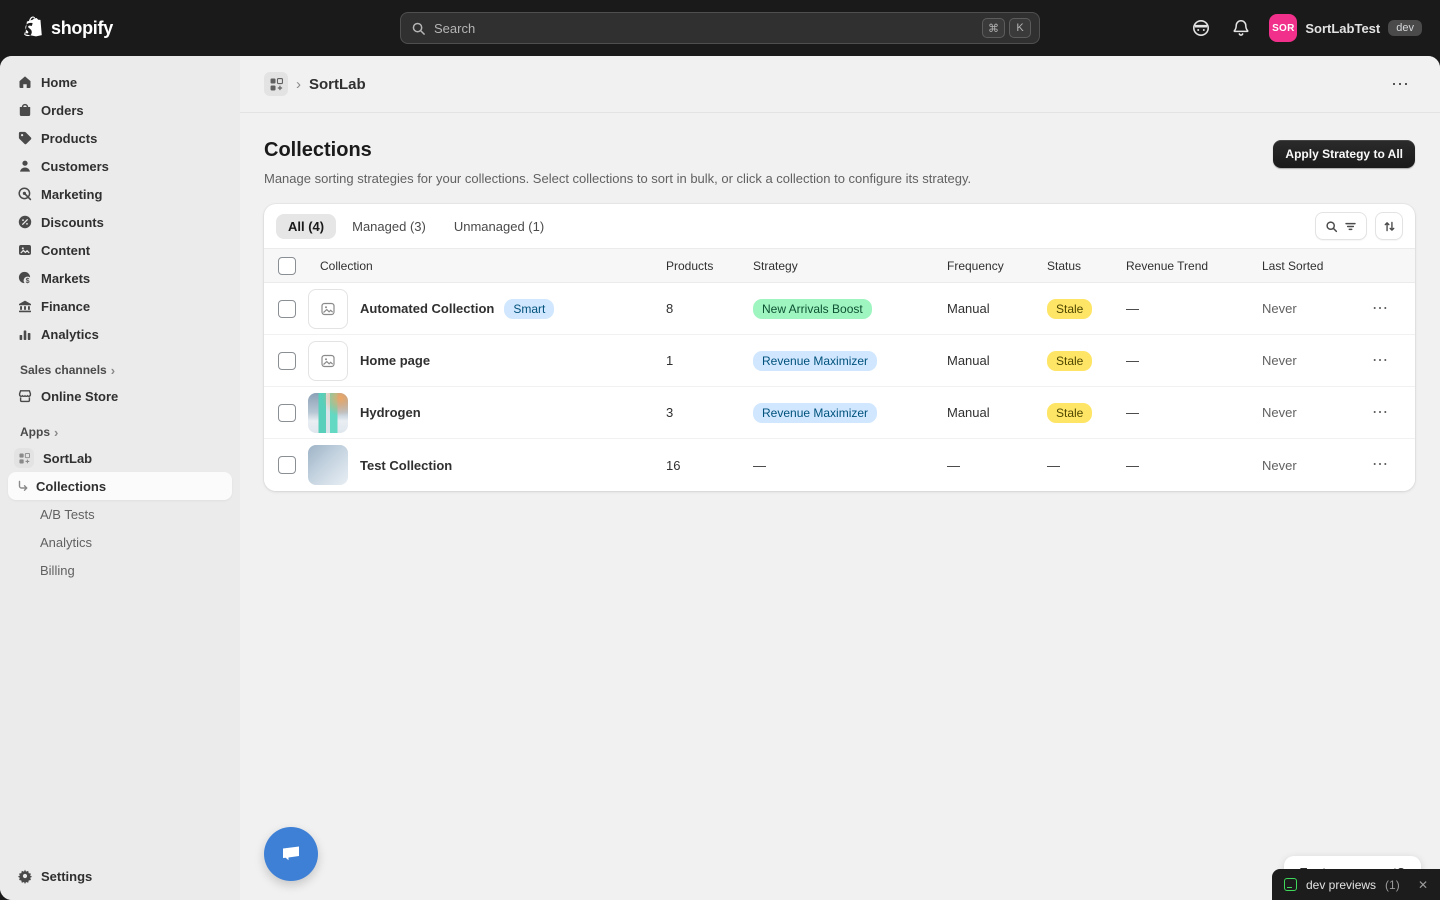 This screenshot has height=900, width=1440. I want to click on table-row: Test Collection 16 — — — — Never ⋯, so click(839, 465).